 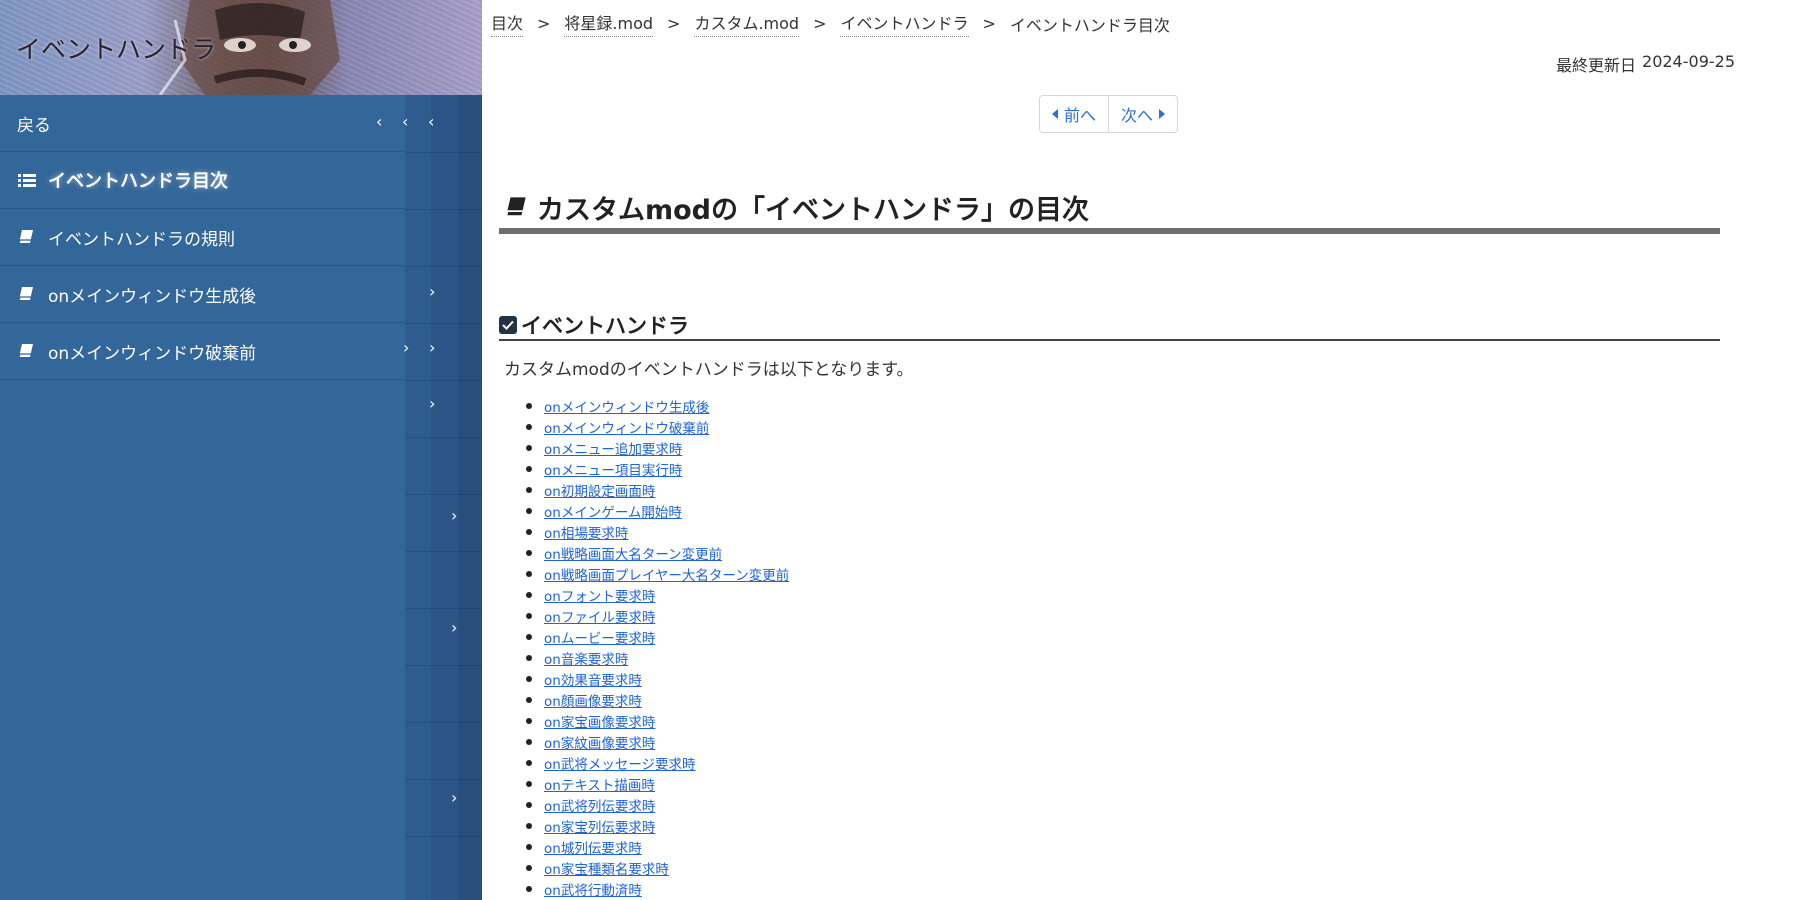 I want to click on handler-link: on武将行動済時, so click(x=593, y=889).